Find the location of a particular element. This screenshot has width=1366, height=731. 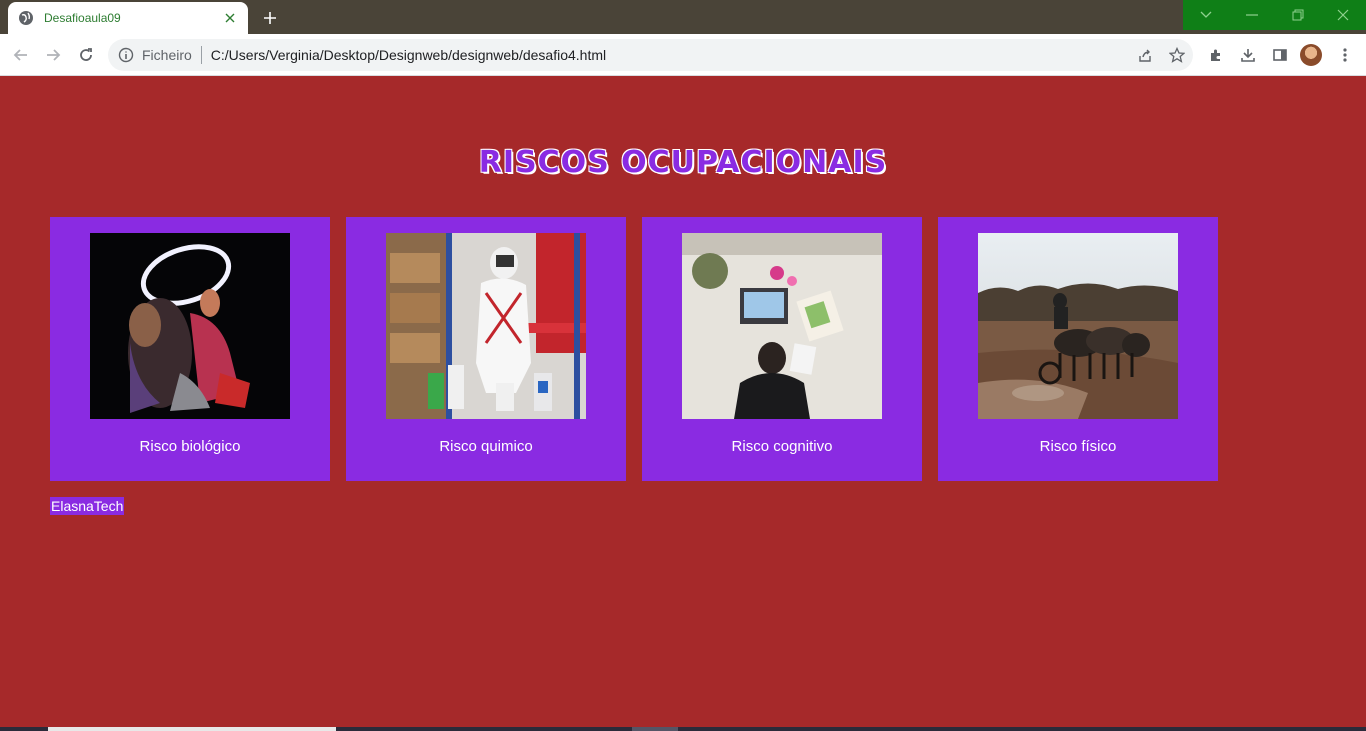

desk-work-photo is located at coordinates (782, 326).